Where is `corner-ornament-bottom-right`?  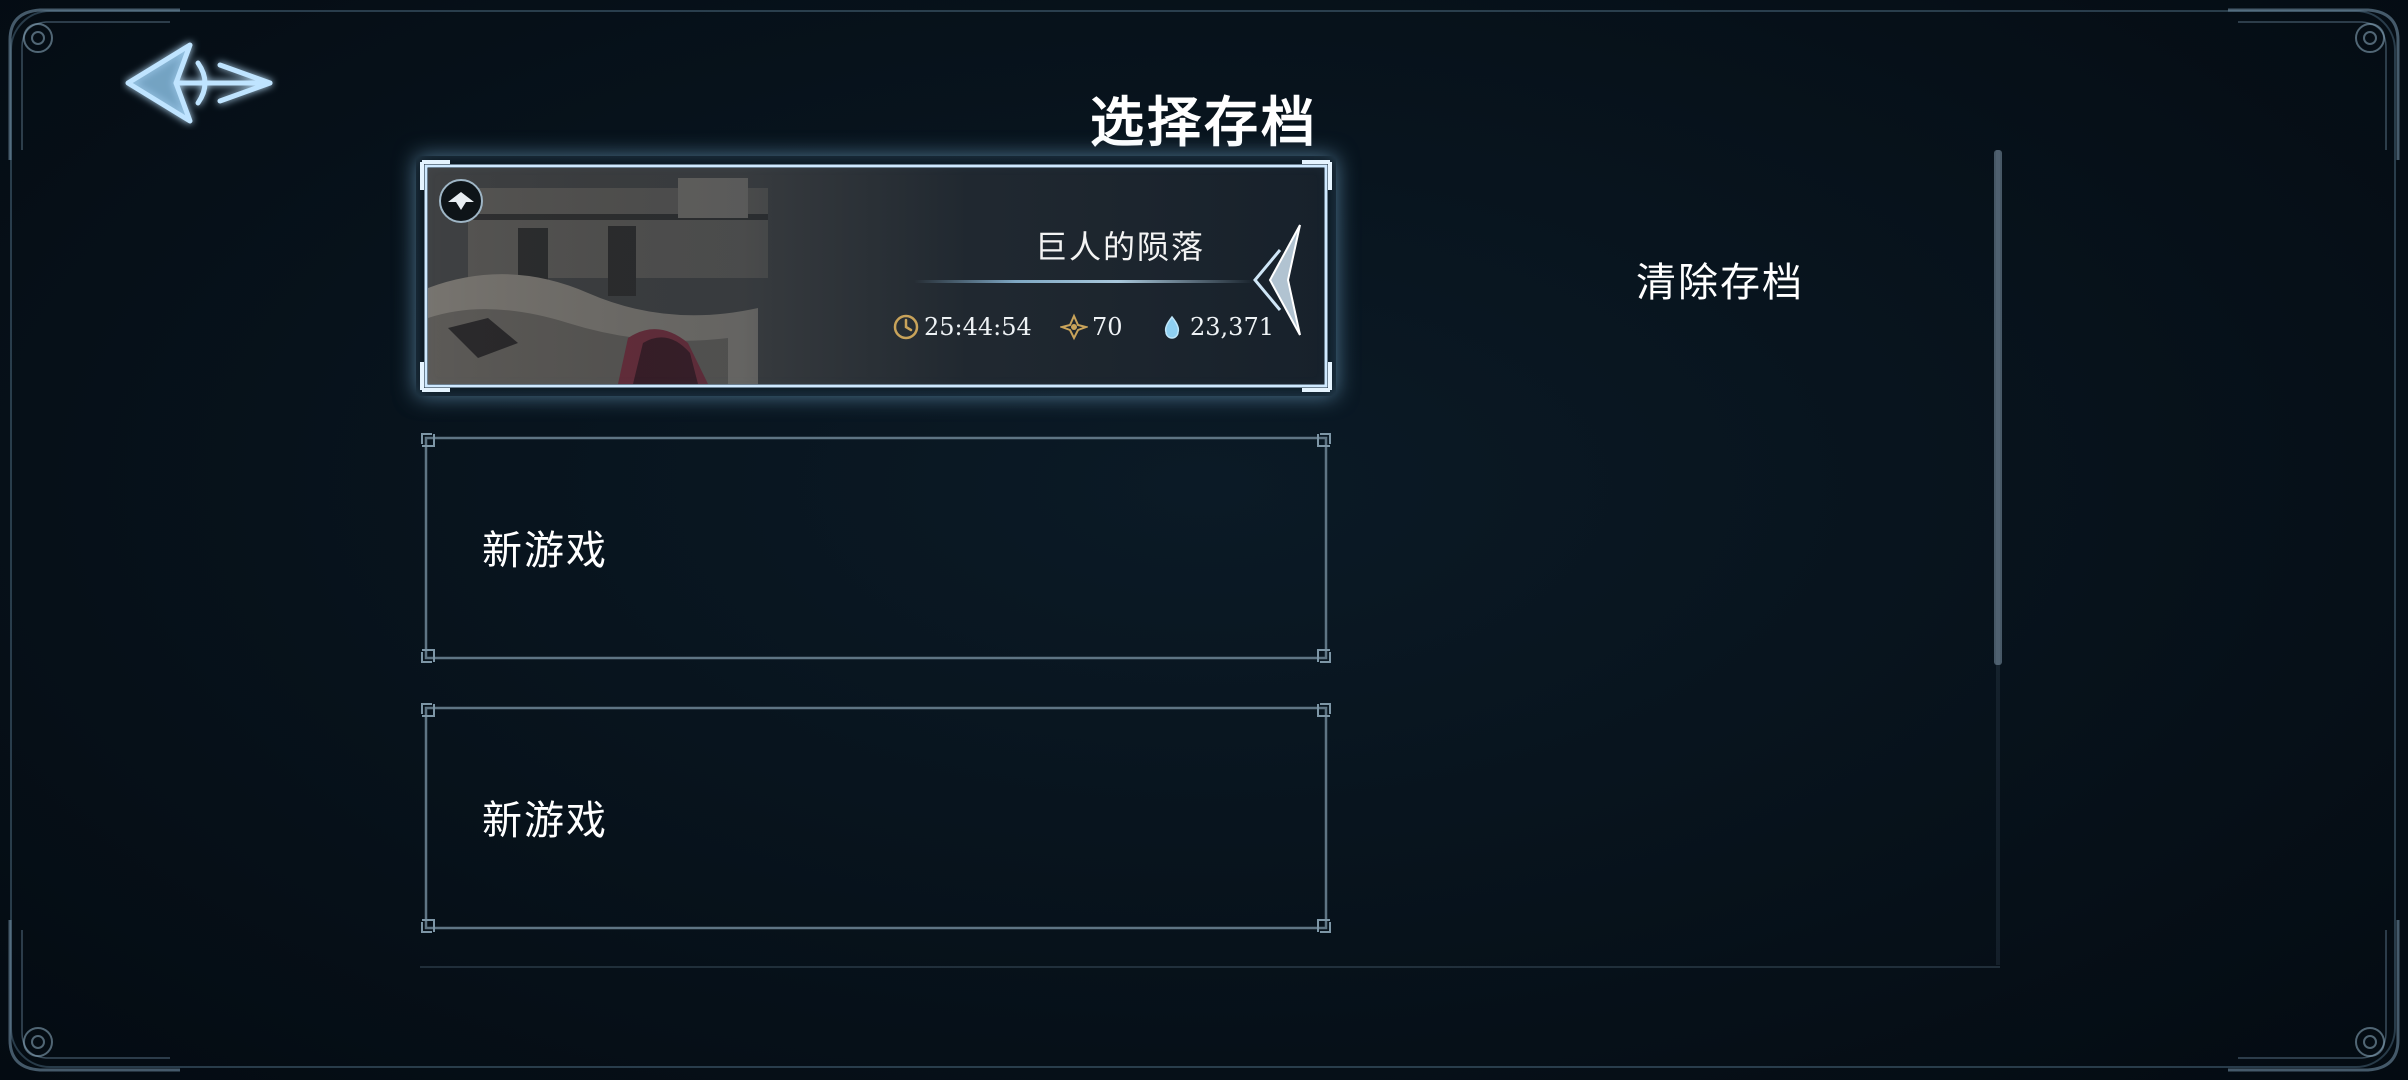
corner-ornament-bottom-right is located at coordinates (2314, 996).